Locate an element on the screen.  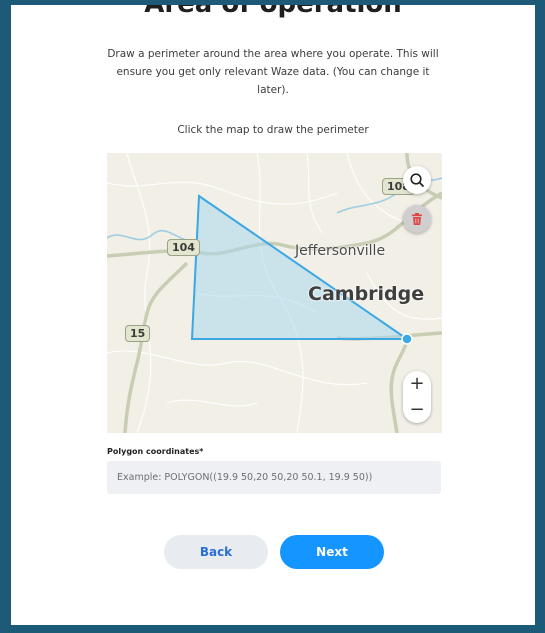
map-search-button is located at coordinates (417, 180).